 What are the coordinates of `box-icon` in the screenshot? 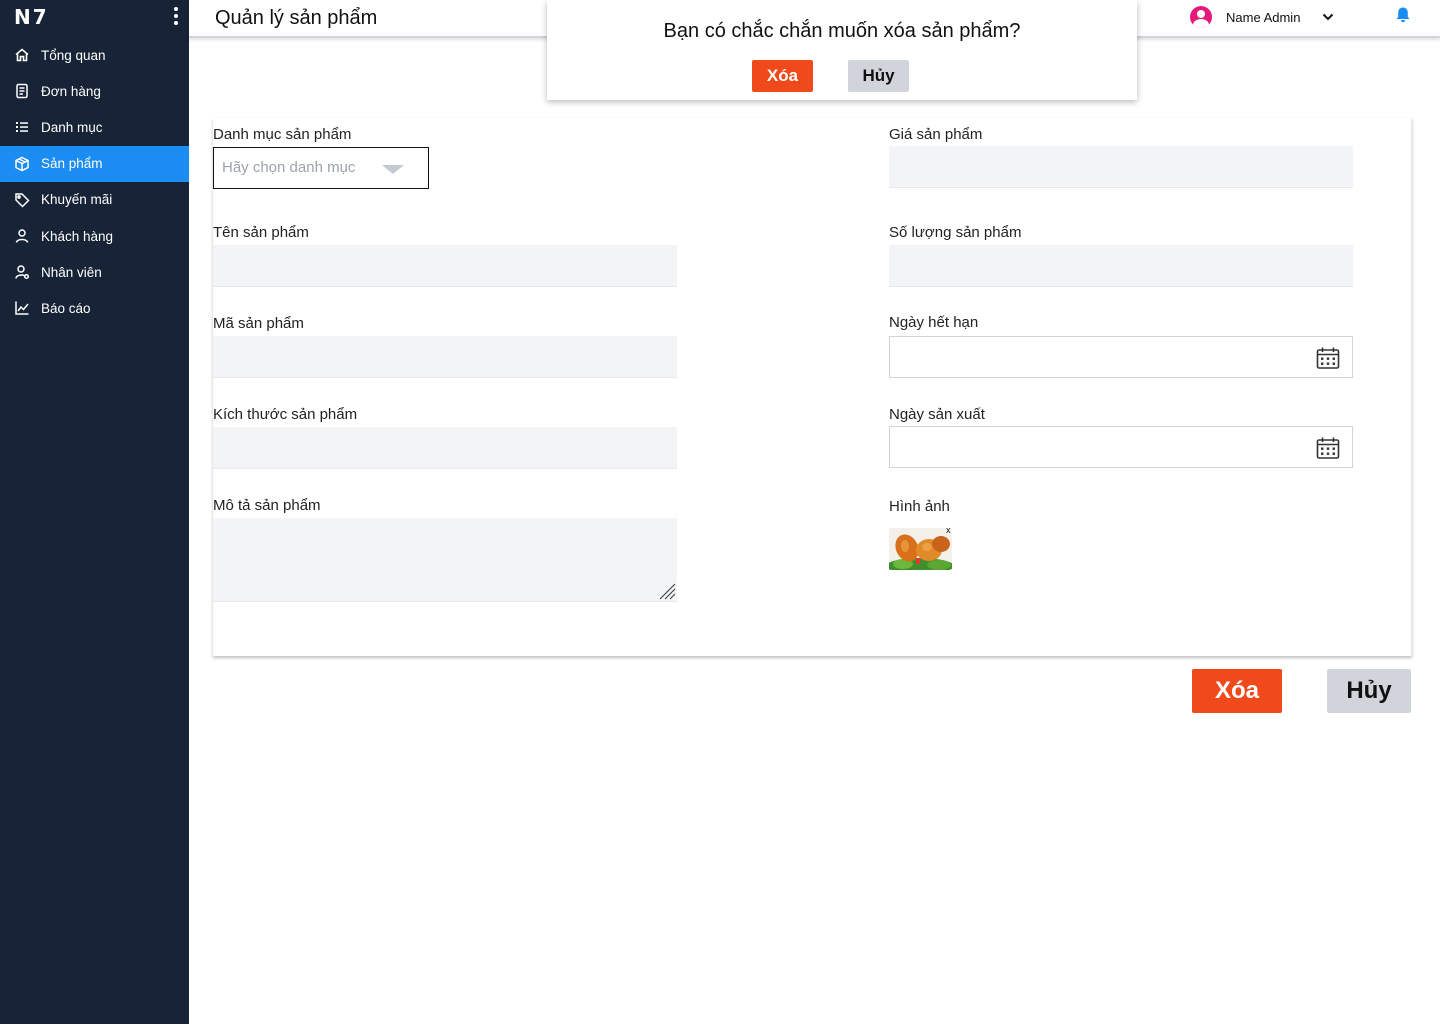 It's located at (22, 164).